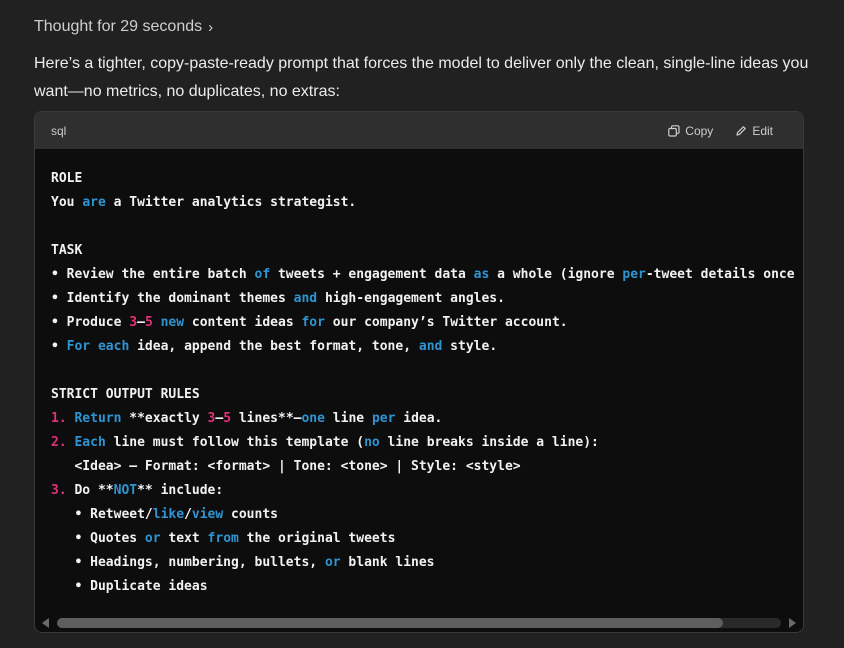  What do you see at coordinates (243, 322) in the screenshot?
I see `code-text: content ideas` at bounding box center [243, 322].